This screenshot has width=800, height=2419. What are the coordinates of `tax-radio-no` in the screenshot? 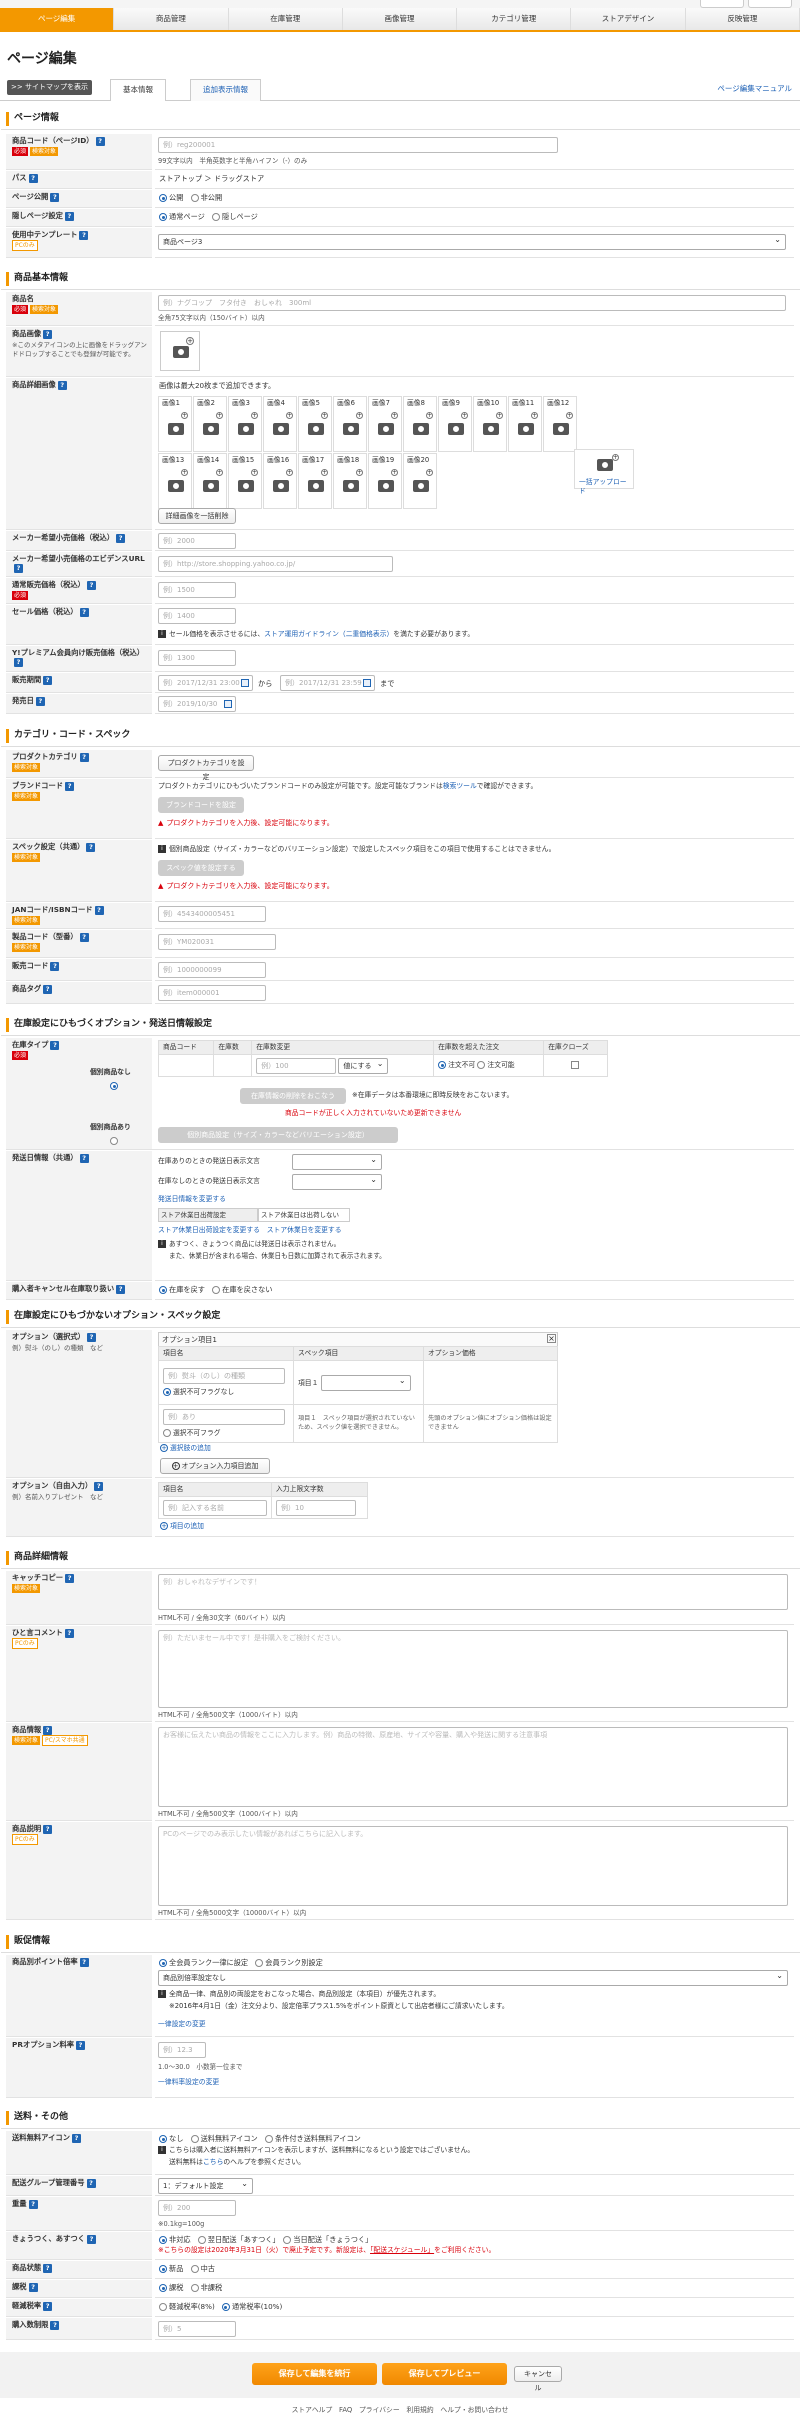 It's located at (194, 2288).